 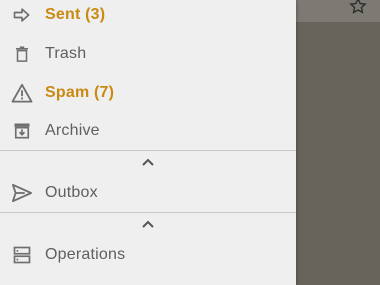 What do you see at coordinates (22, 193) in the screenshot?
I see `send-icon` at bounding box center [22, 193].